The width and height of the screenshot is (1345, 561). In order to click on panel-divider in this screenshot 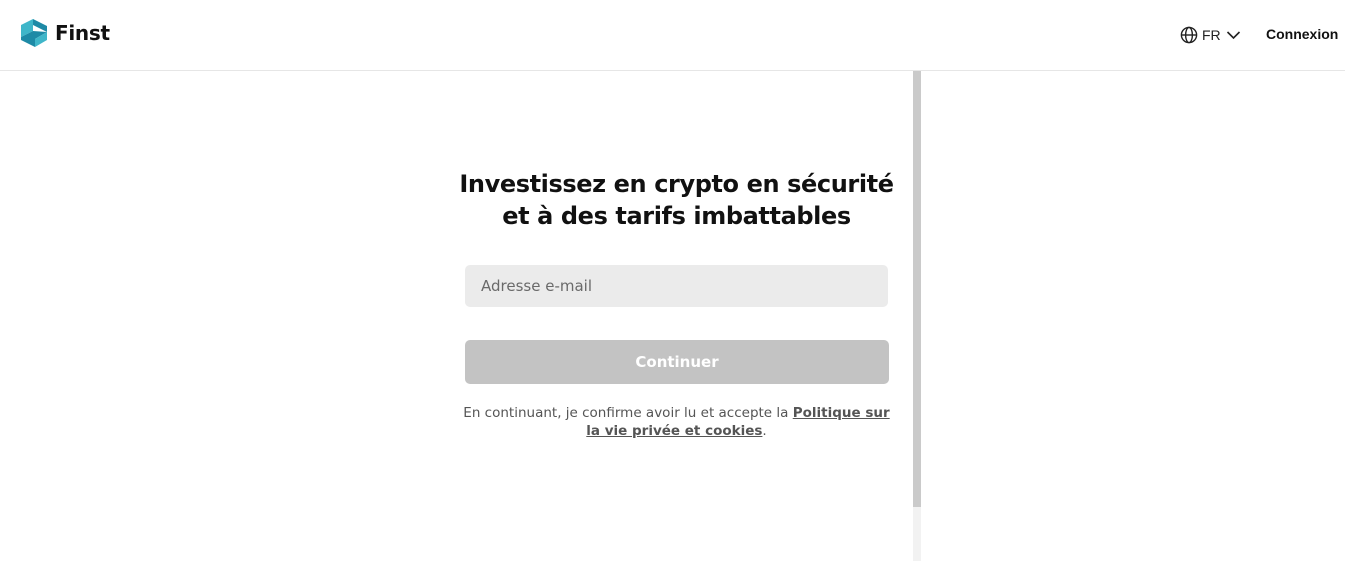, I will do `click(917, 289)`.